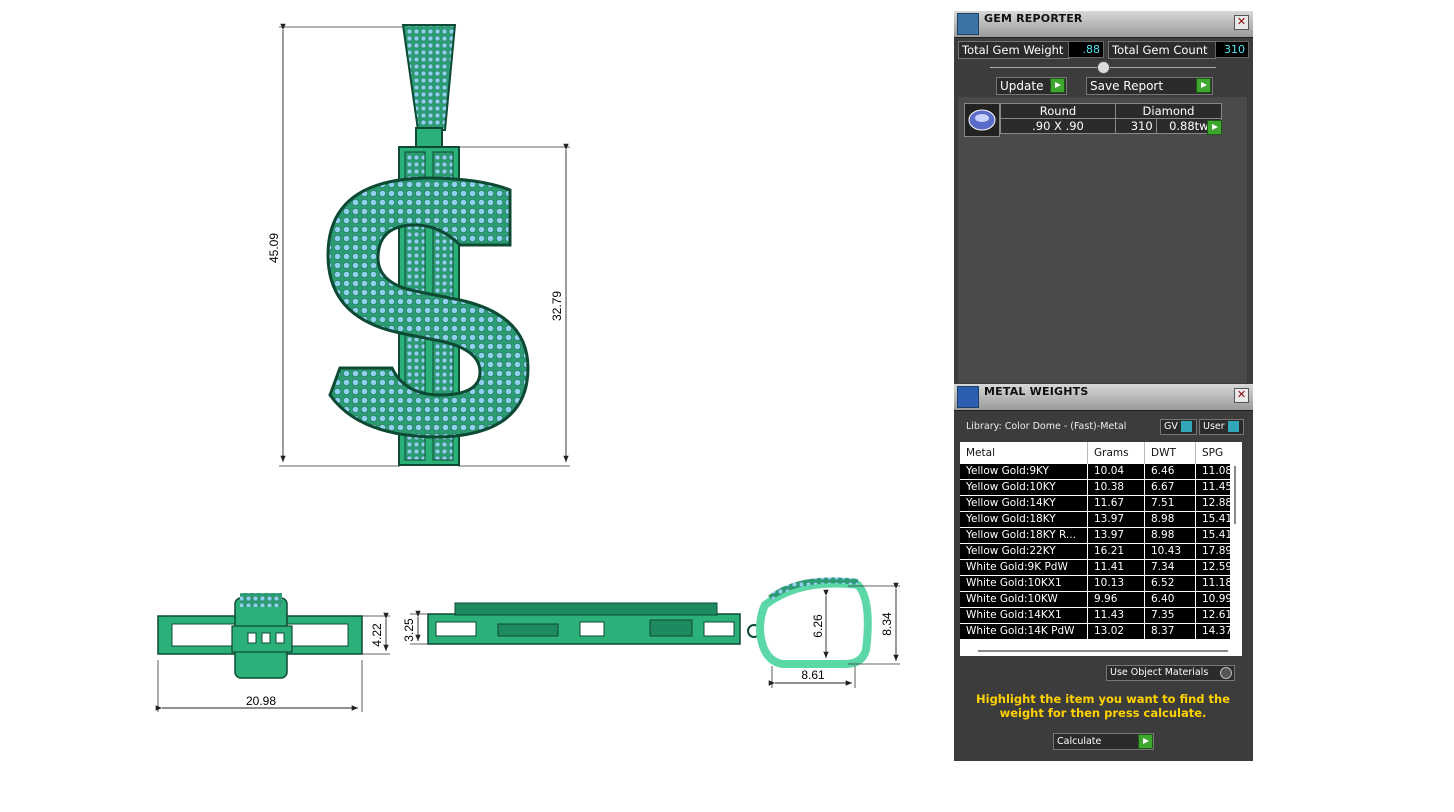  What do you see at coordinates (1116, 599) in the screenshot?
I see `table-cell: 9.96` at bounding box center [1116, 599].